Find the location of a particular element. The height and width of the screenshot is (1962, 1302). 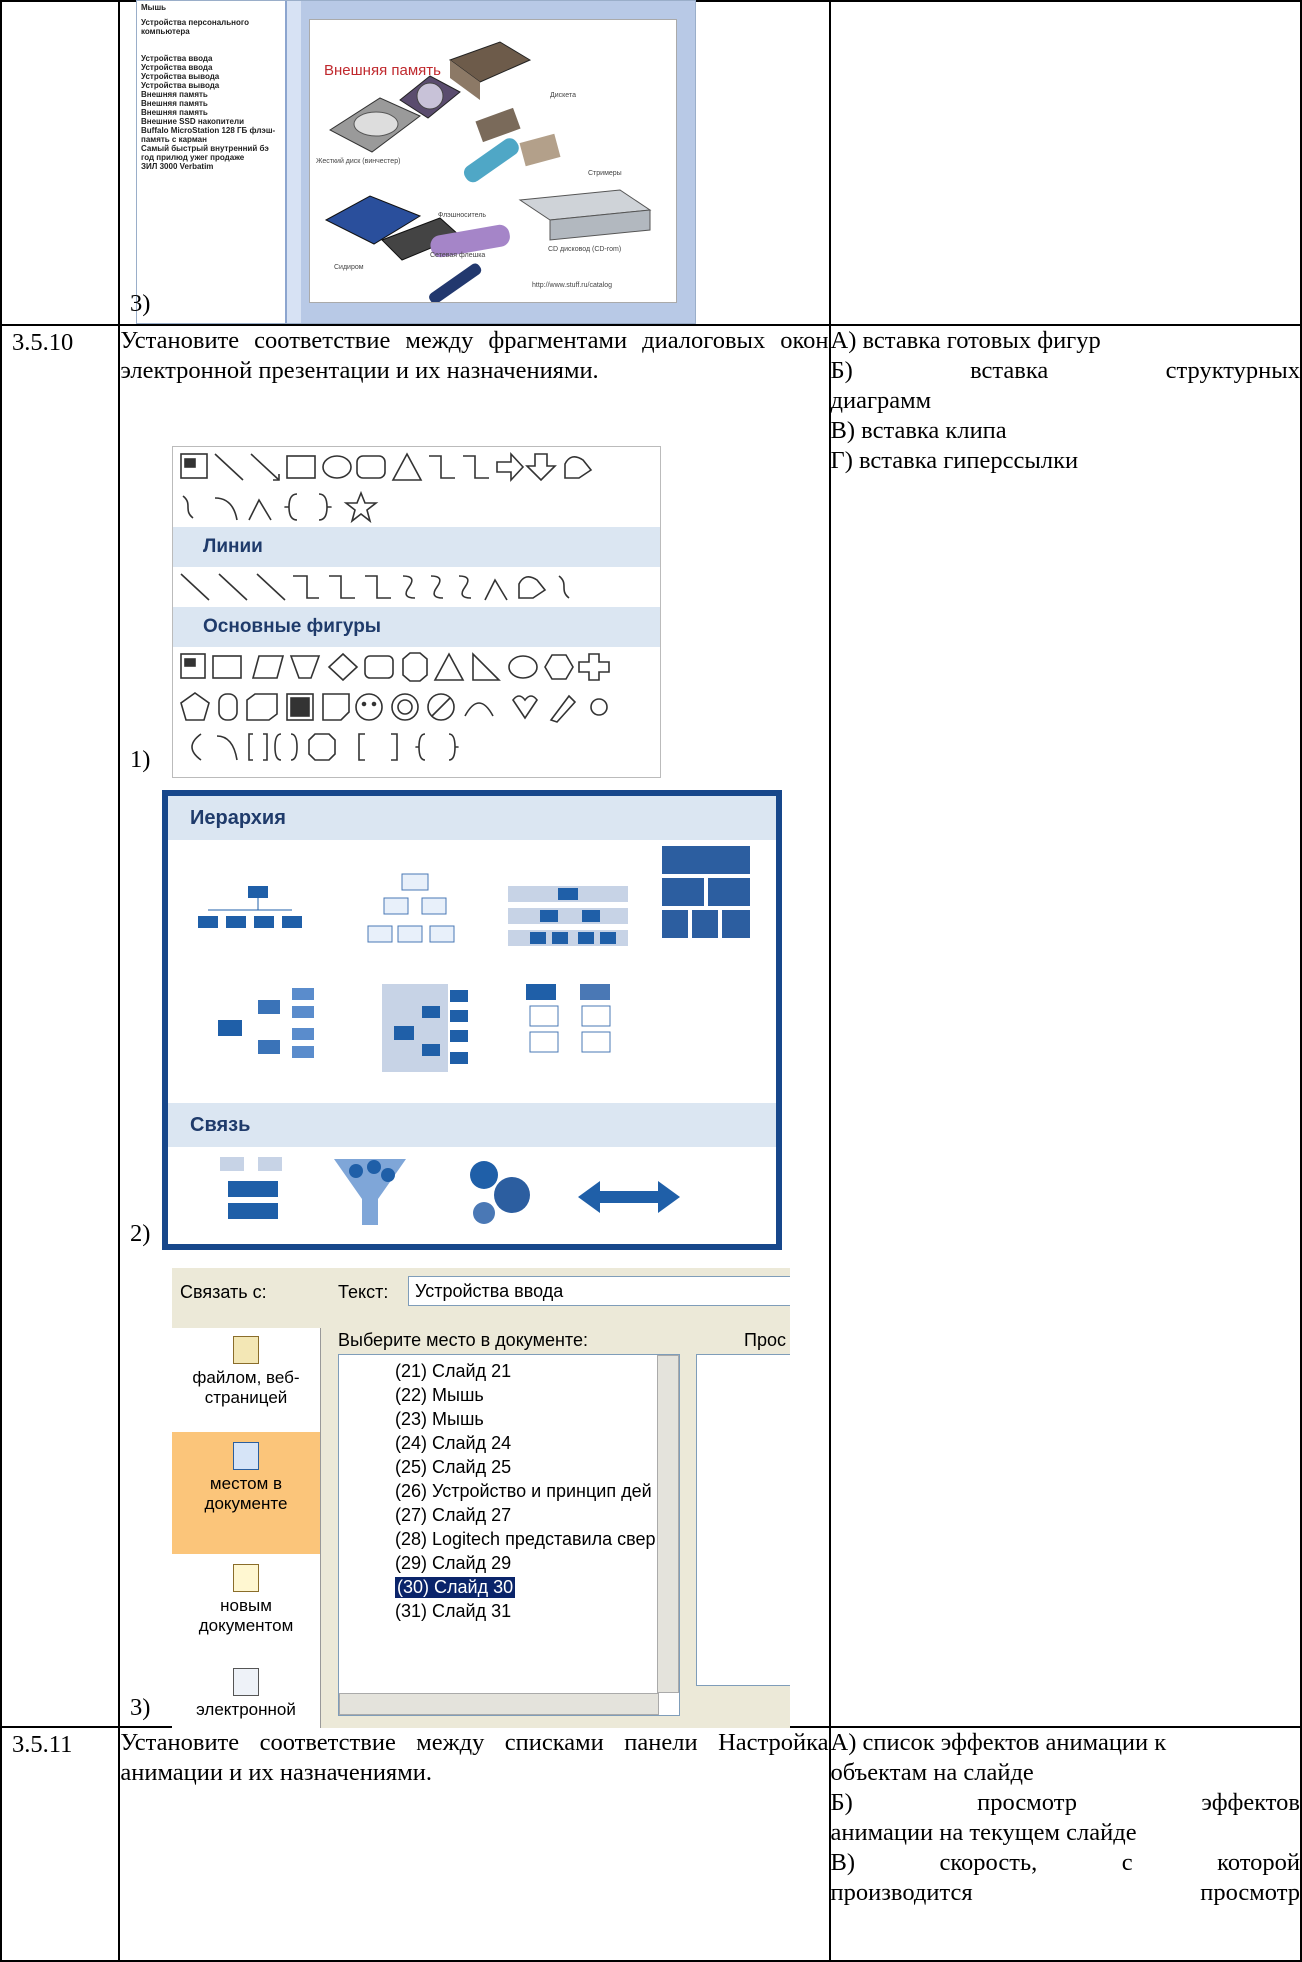

shapes-gallery: Линии Основные фигуры is located at coordinates (416, 612).